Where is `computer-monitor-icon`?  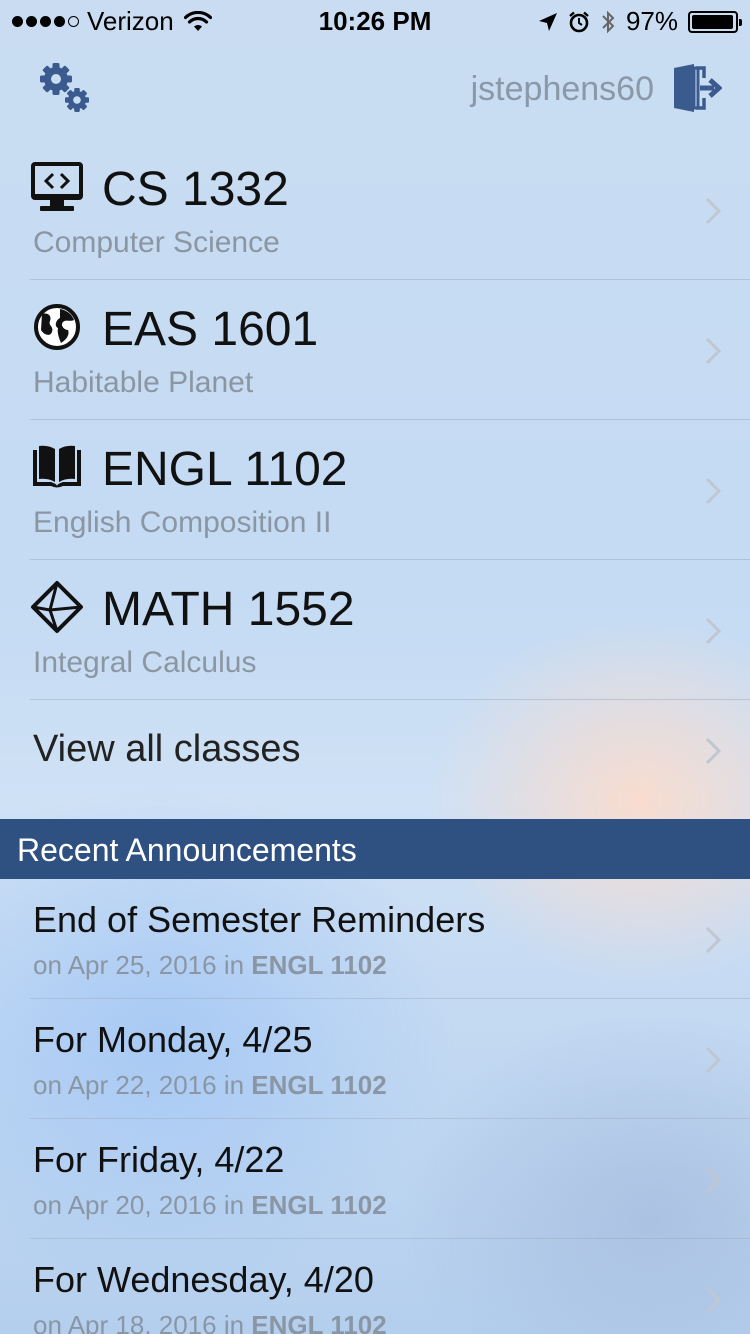 computer-monitor-icon is located at coordinates (57, 186).